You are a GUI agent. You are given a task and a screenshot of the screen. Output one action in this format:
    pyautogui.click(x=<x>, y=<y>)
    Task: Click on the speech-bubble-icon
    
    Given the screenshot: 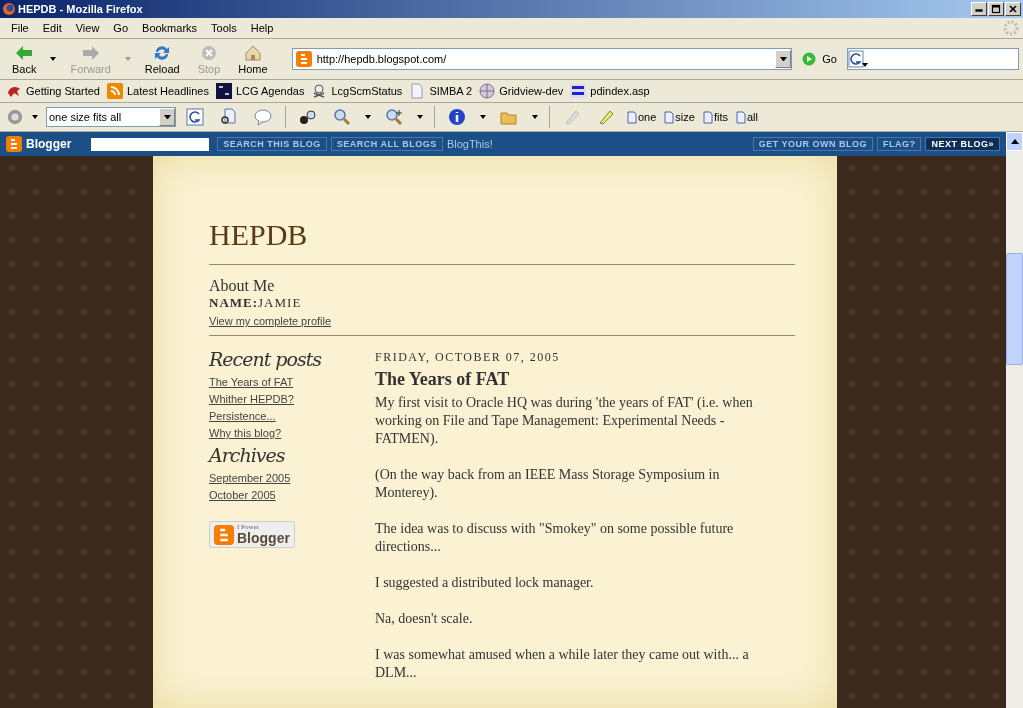 What is the action you would take?
    pyautogui.click(x=263, y=117)
    